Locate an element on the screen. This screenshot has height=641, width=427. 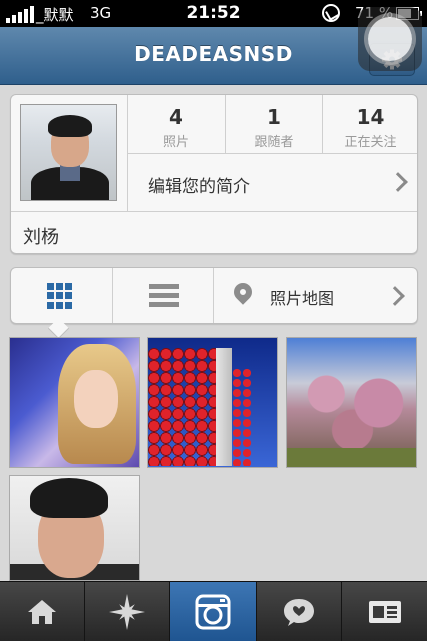
list-icon is located at coordinates (164, 297).